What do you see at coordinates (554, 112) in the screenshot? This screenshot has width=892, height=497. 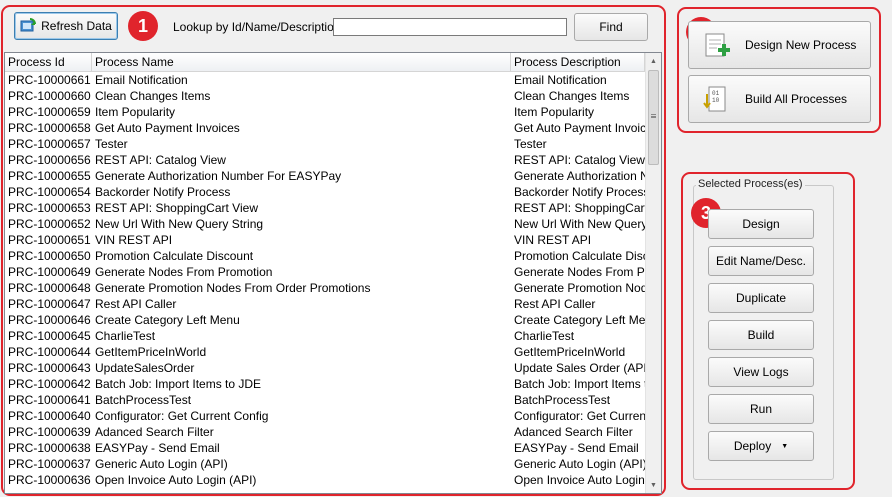 I see `process-description-cell: Item Popularity` at bounding box center [554, 112].